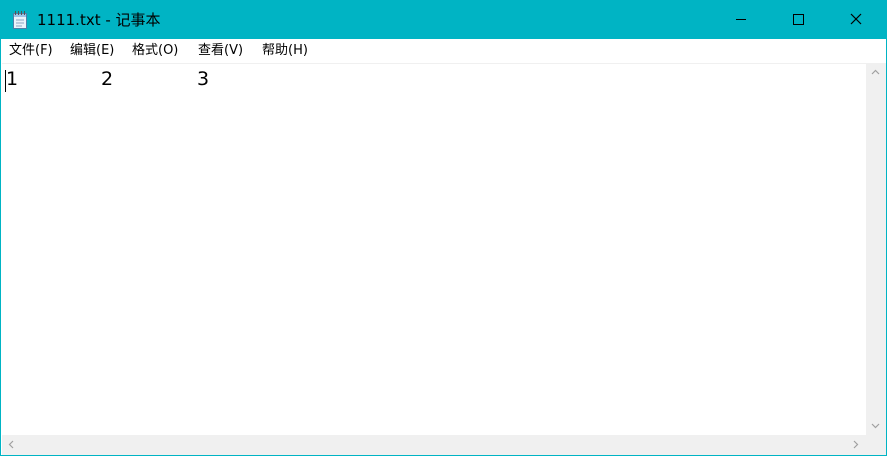  I want to click on scroll-left-button, so click(11, 444).